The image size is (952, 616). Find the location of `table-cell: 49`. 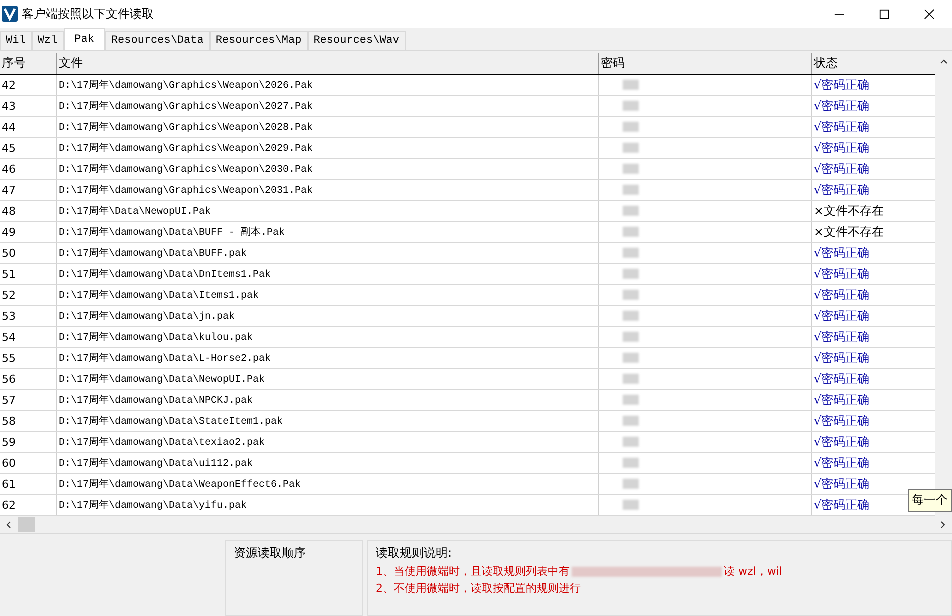

table-cell: 49 is located at coordinates (28, 232).